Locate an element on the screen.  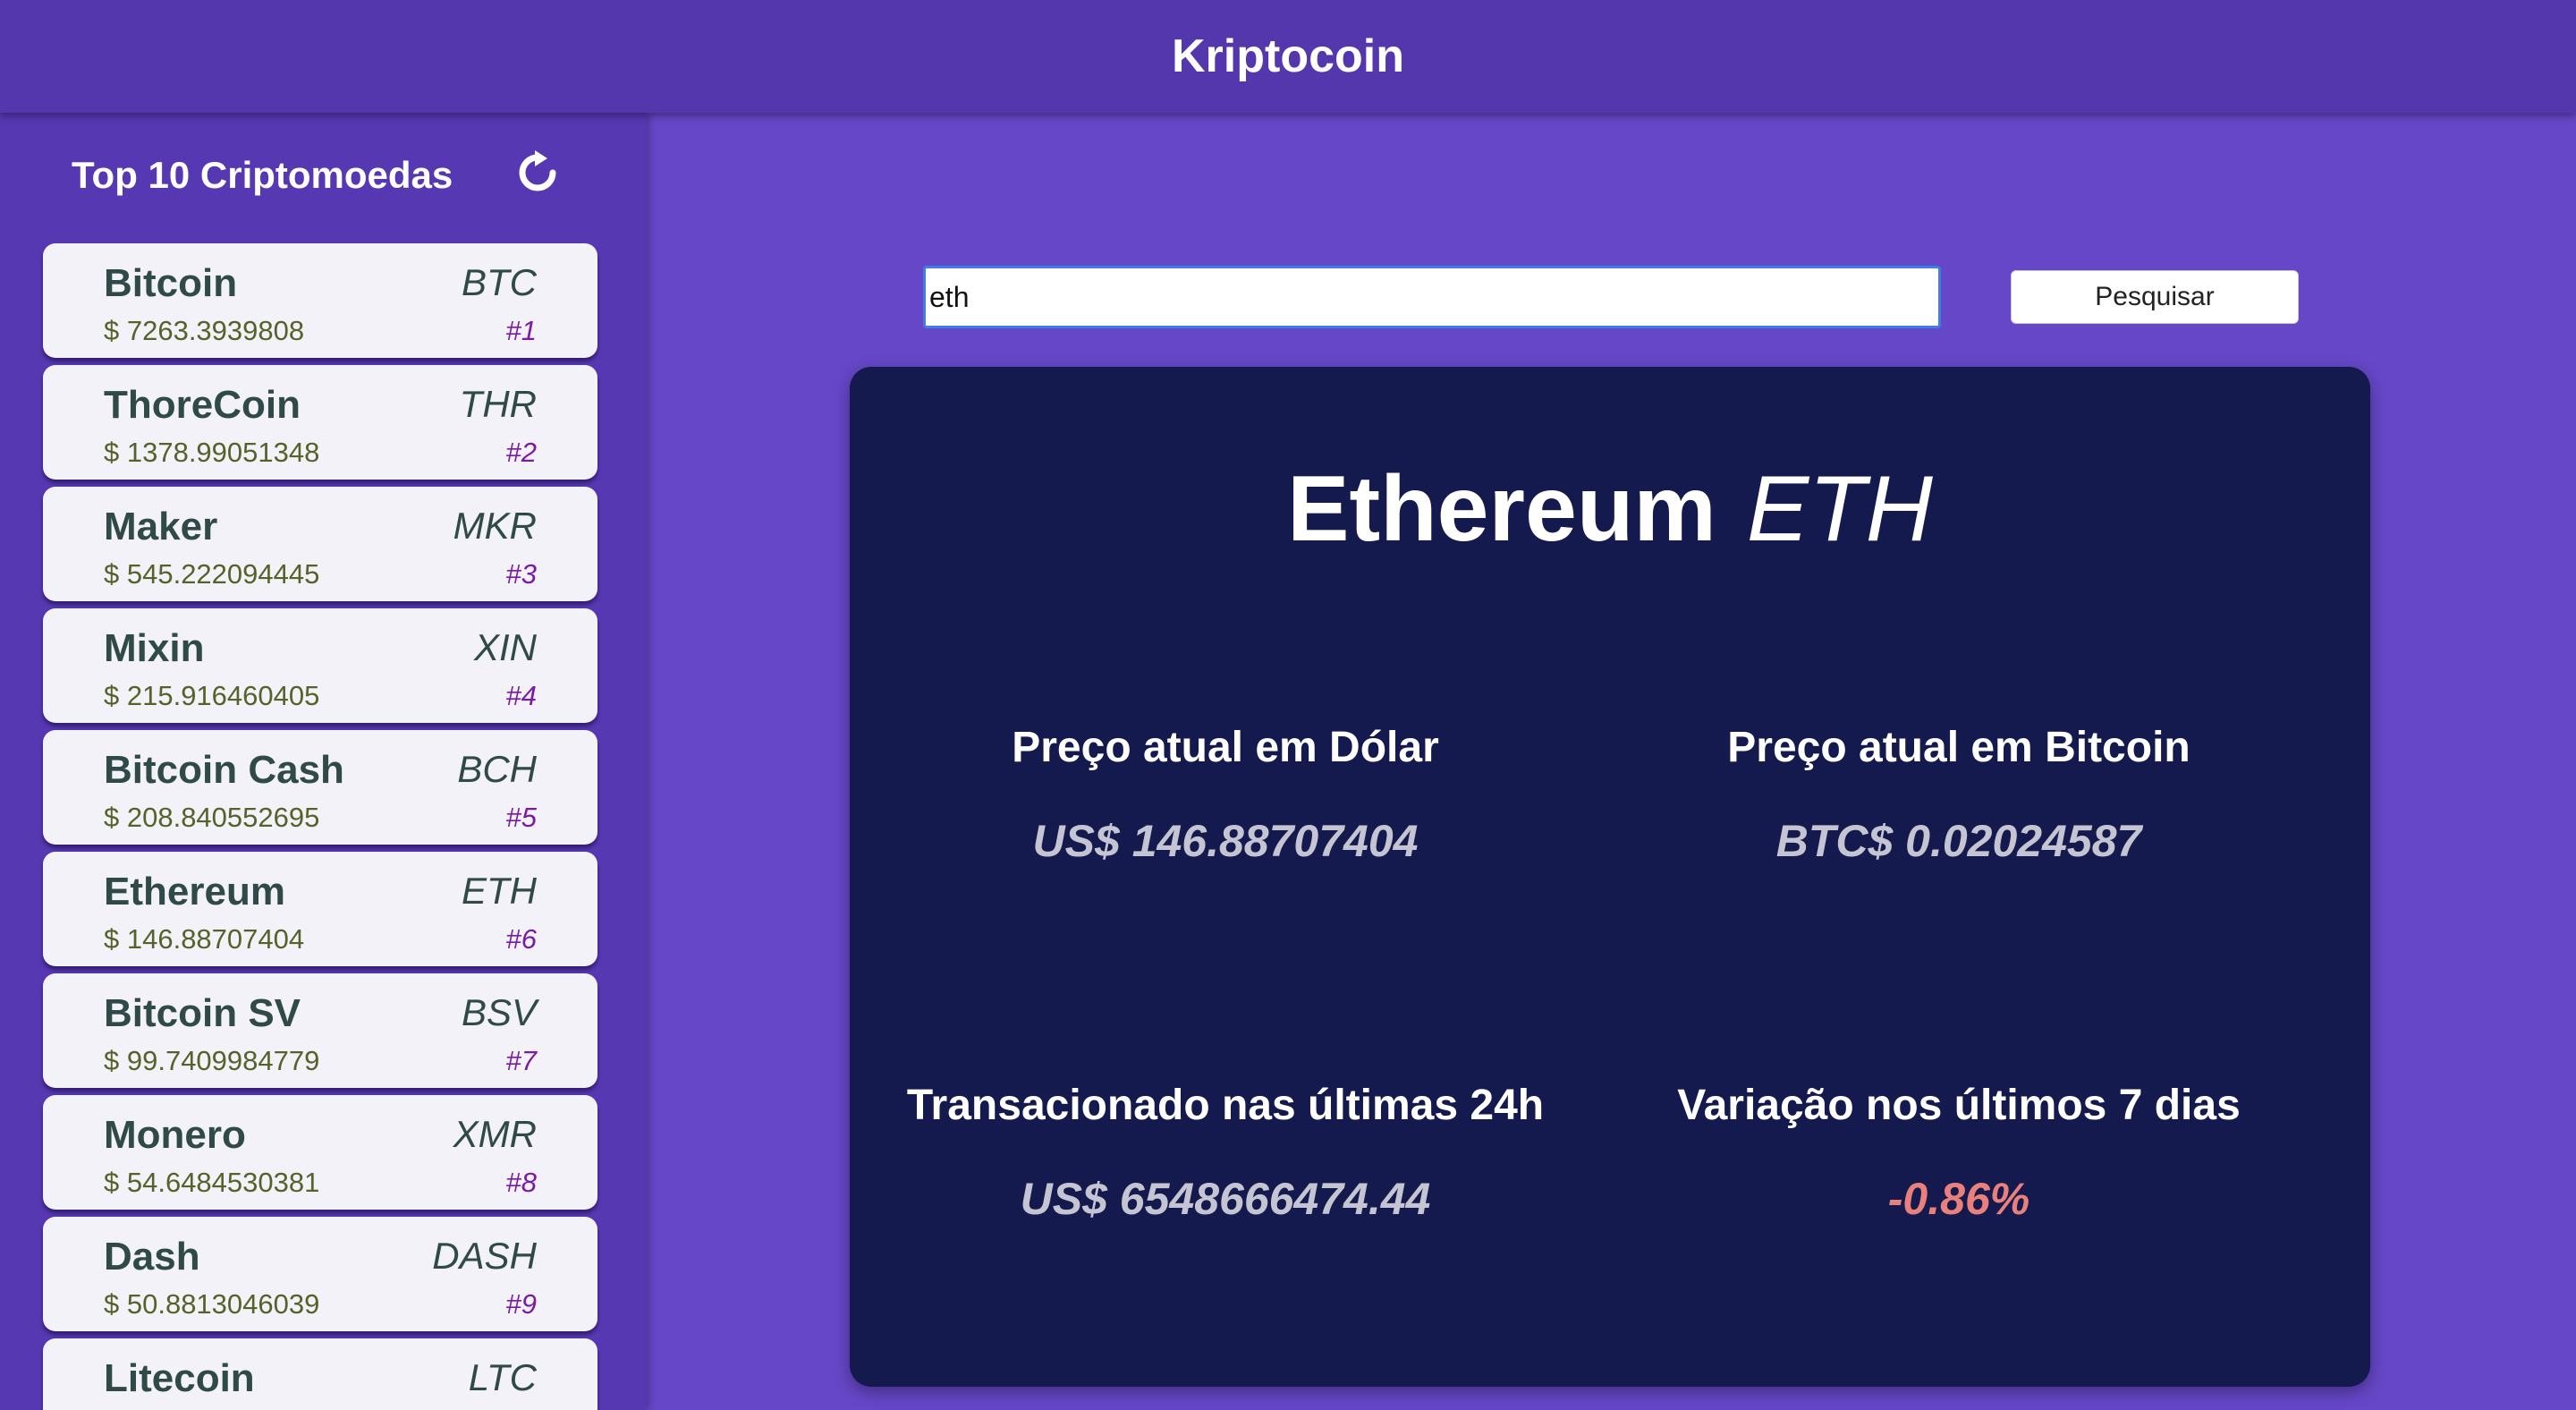
coin-rank: #4 is located at coordinates (521, 696).